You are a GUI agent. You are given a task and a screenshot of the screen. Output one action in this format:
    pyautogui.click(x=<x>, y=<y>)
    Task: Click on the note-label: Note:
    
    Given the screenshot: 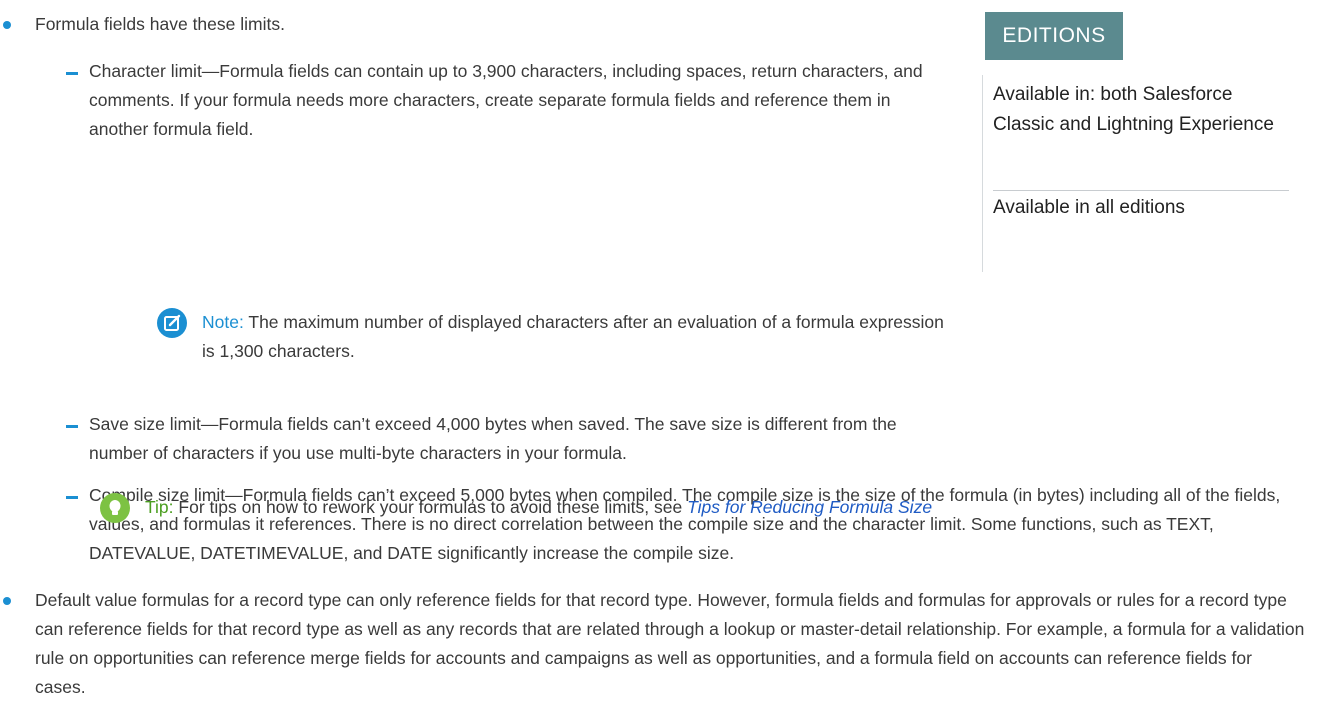 What is the action you would take?
    pyautogui.click(x=223, y=322)
    